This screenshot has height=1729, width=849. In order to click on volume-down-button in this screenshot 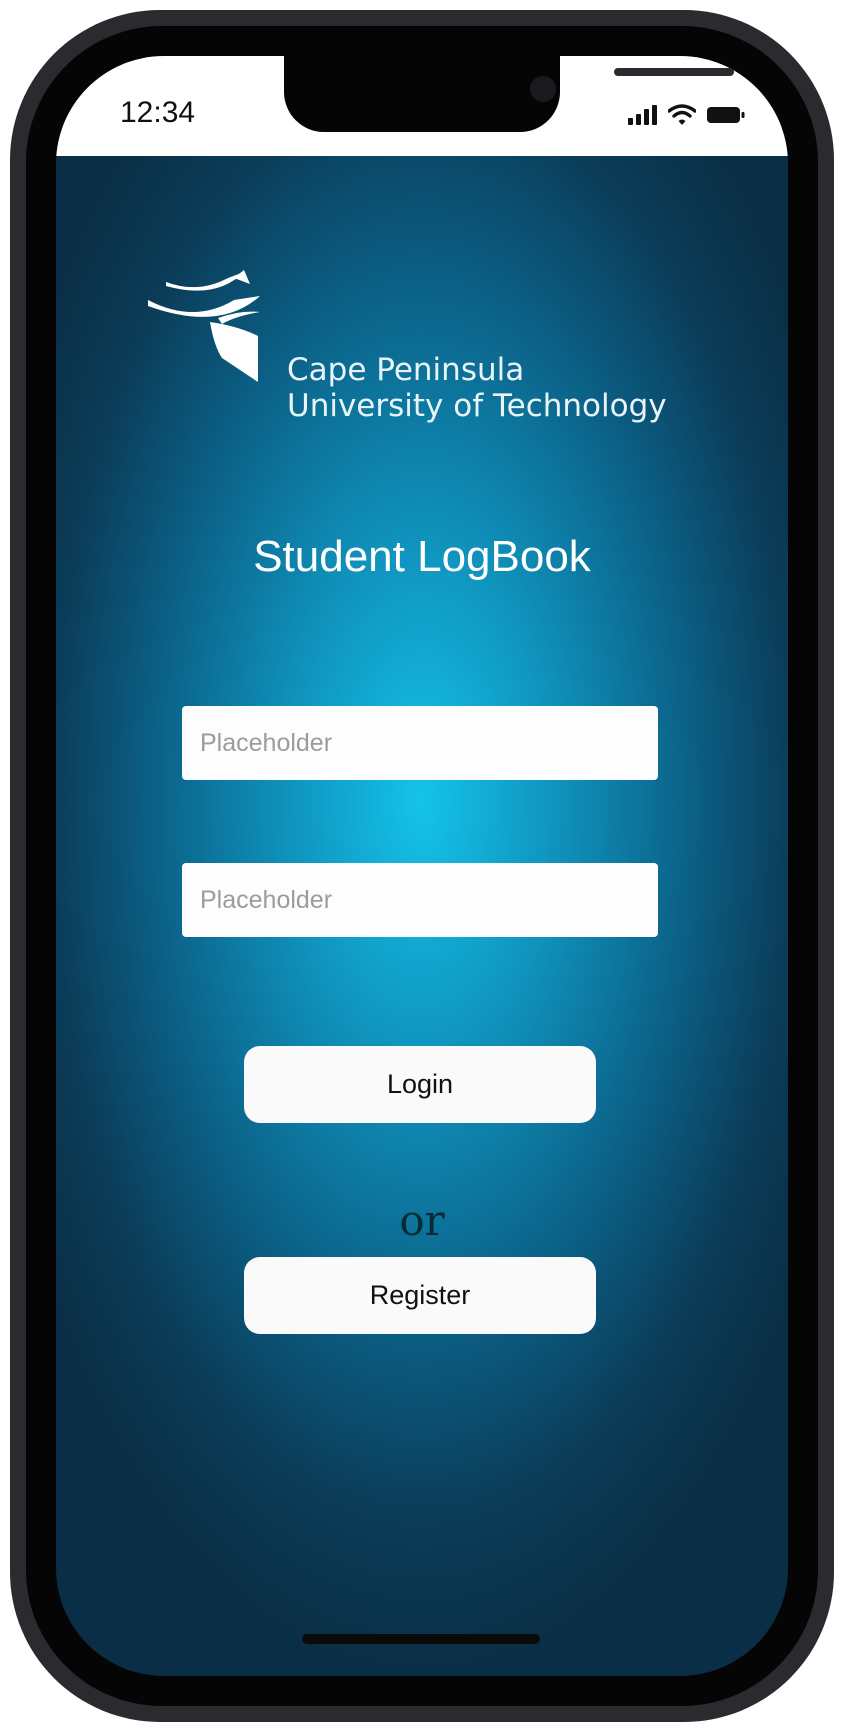, I will do `click(17, 579)`.